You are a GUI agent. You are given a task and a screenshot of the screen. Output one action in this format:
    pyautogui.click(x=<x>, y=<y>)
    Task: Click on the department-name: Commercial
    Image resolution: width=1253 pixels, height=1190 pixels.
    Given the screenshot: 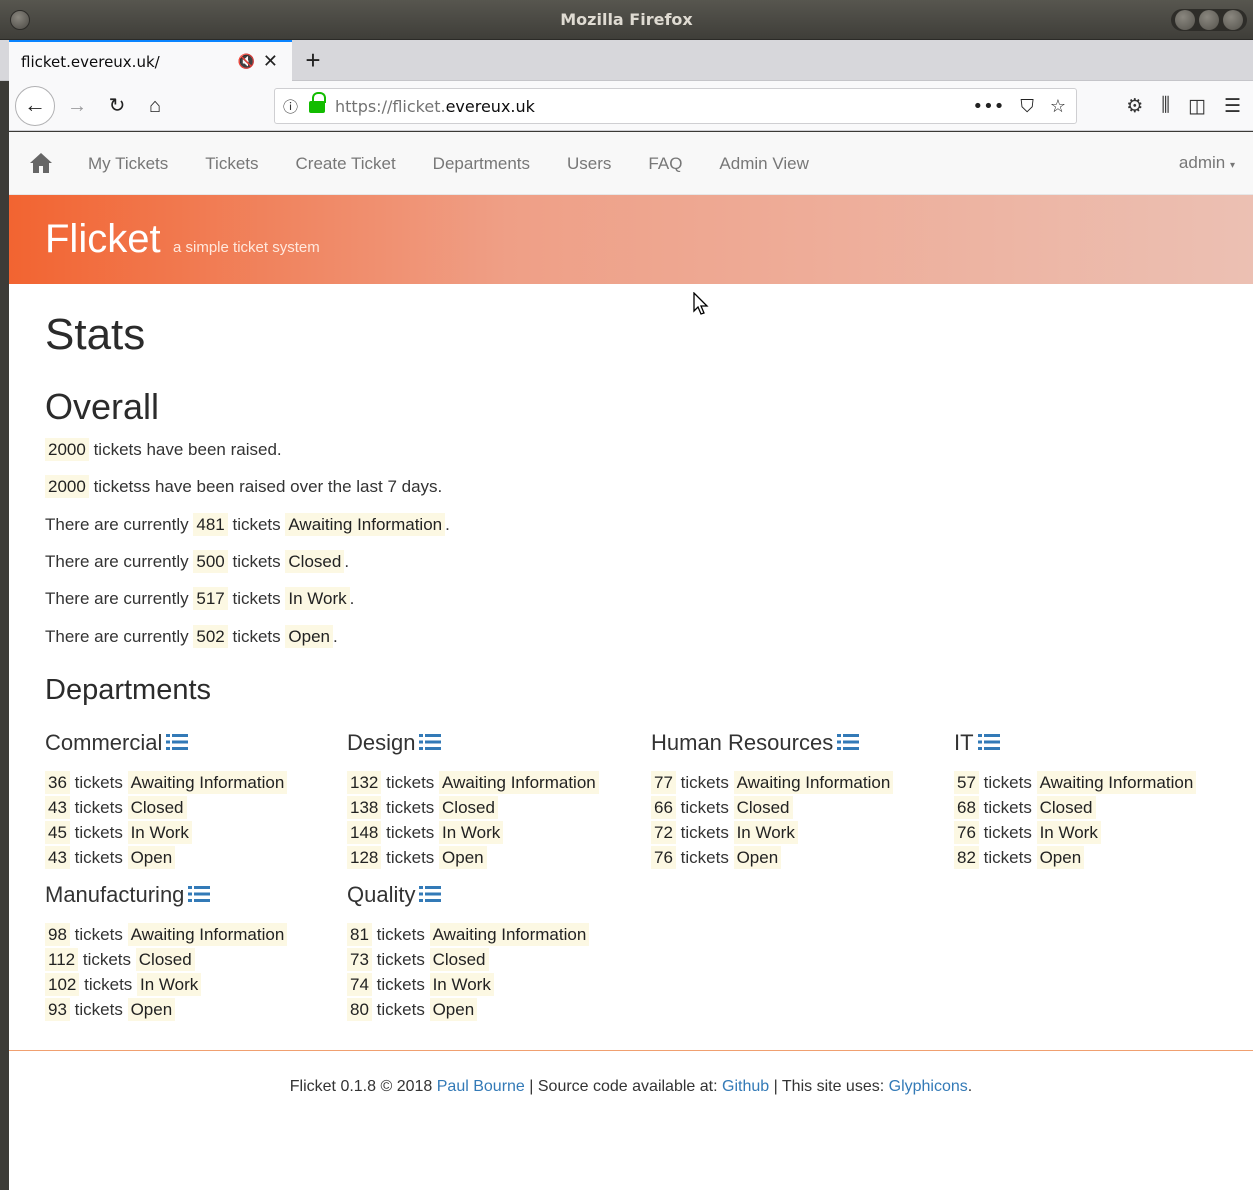 What is the action you would take?
    pyautogui.click(x=195, y=745)
    